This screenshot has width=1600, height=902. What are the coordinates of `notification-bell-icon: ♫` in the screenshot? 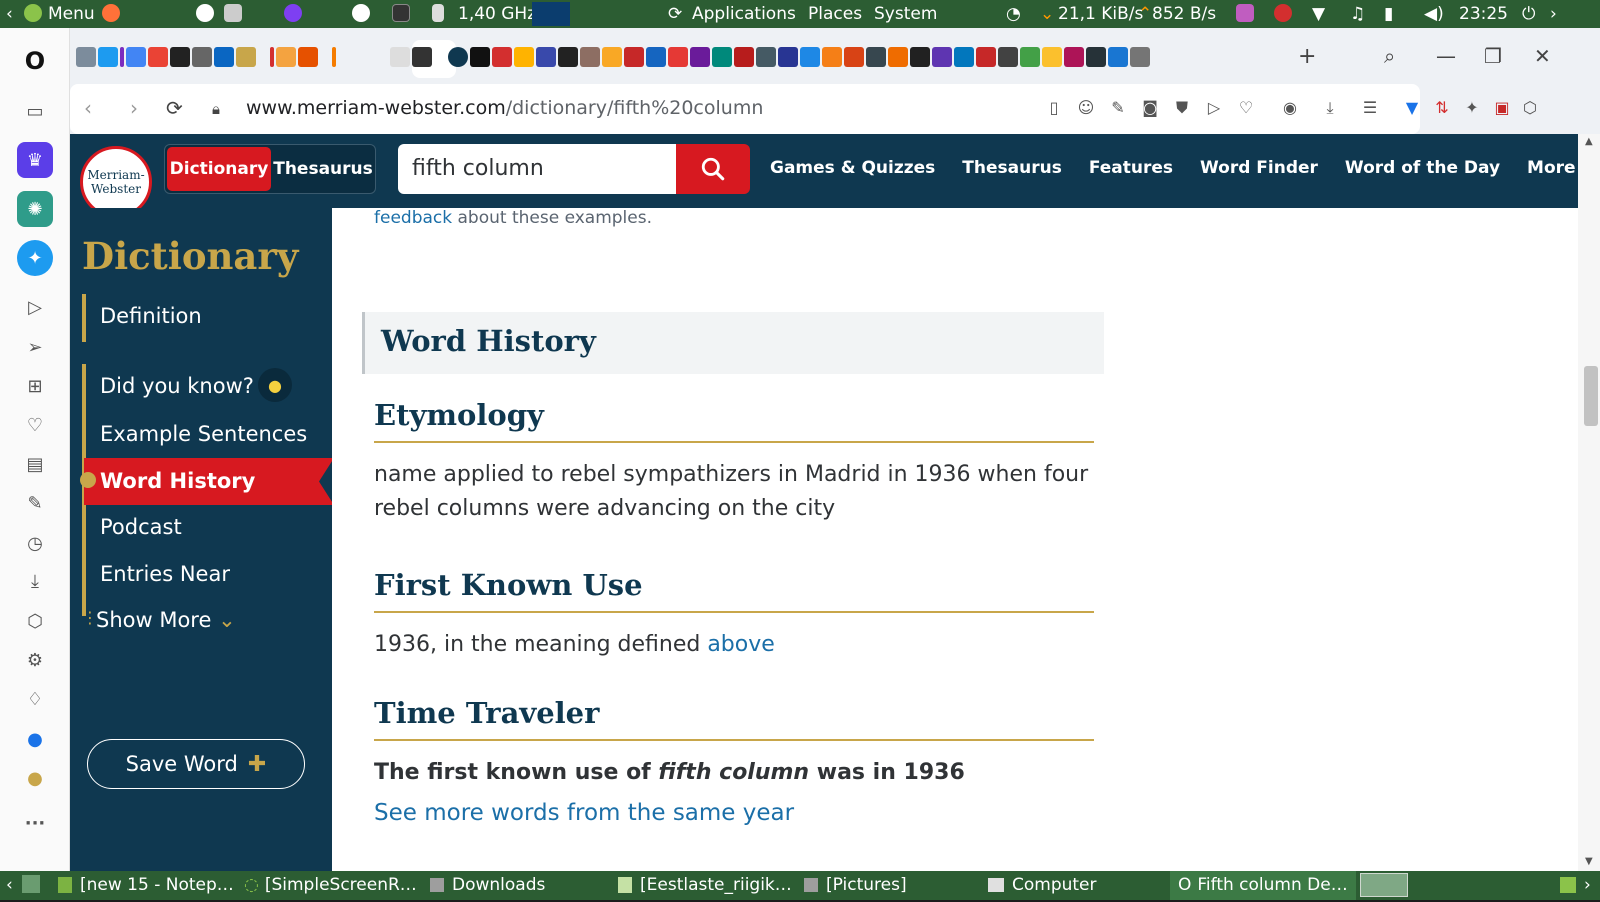 It's located at (1357, 14).